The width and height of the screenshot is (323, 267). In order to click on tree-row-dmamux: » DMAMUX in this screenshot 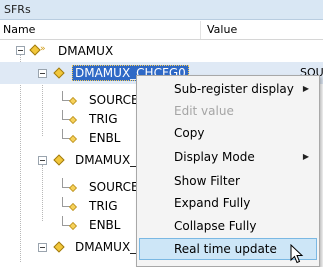, I will do `click(161, 51)`.